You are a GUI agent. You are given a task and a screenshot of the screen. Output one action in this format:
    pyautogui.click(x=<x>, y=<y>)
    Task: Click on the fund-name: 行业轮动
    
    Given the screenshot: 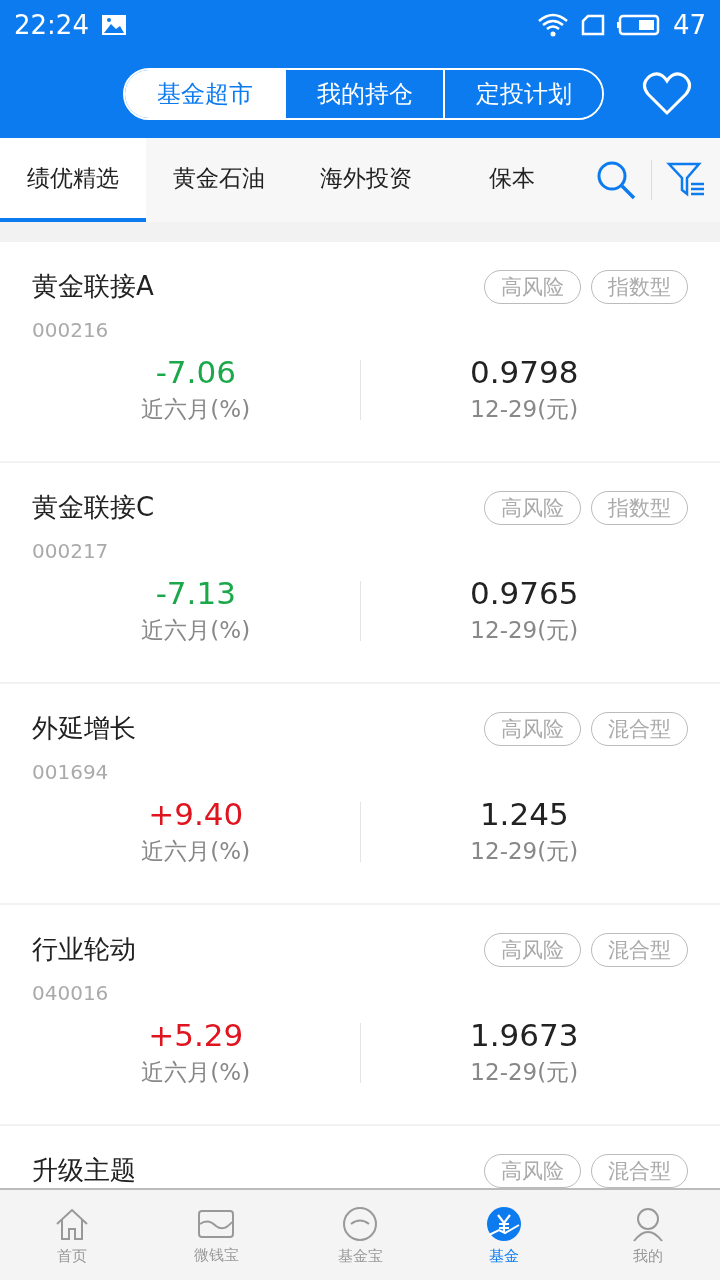 What is the action you would take?
    pyautogui.click(x=84, y=949)
    